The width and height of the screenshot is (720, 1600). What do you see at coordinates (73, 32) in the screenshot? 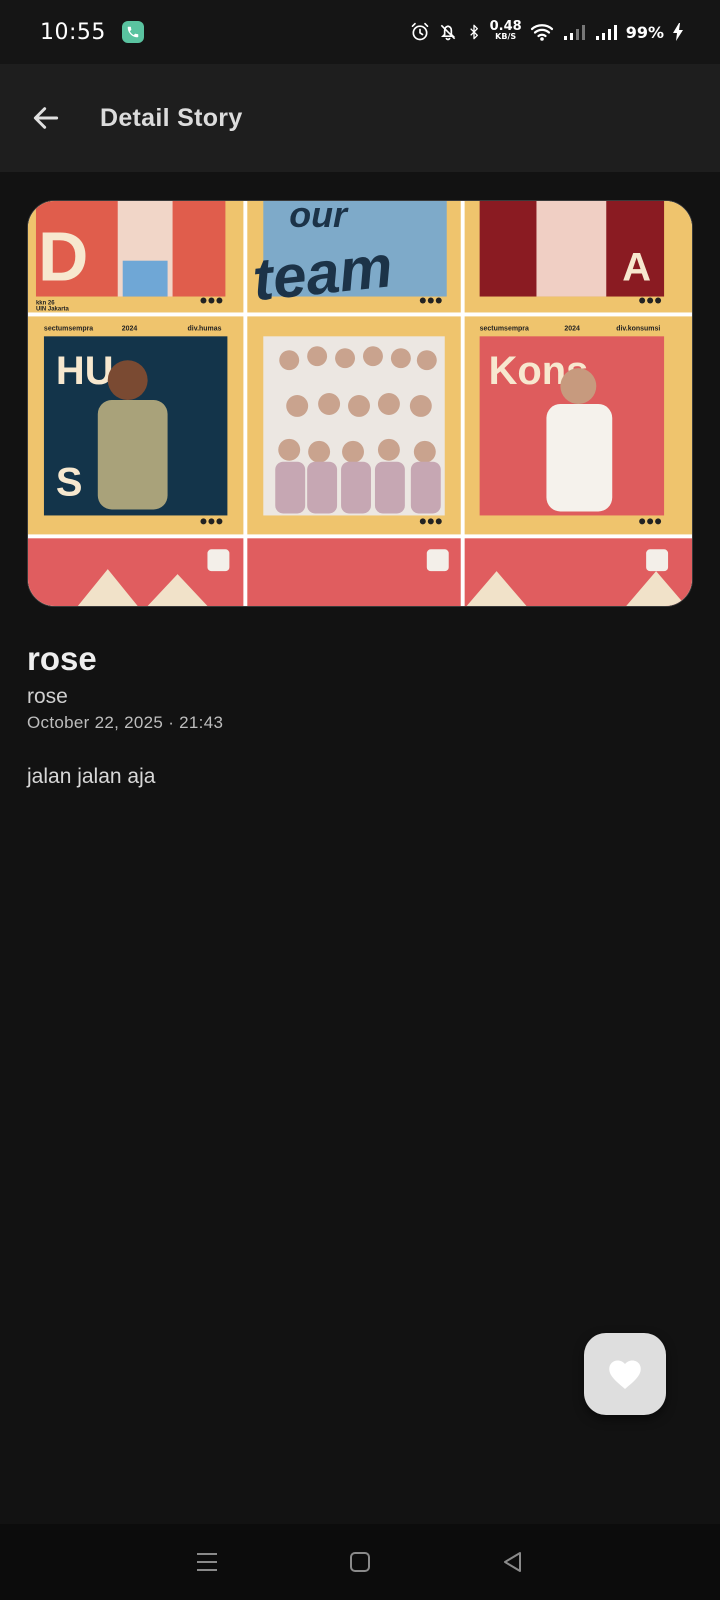
I see `status-time: 10:55` at bounding box center [73, 32].